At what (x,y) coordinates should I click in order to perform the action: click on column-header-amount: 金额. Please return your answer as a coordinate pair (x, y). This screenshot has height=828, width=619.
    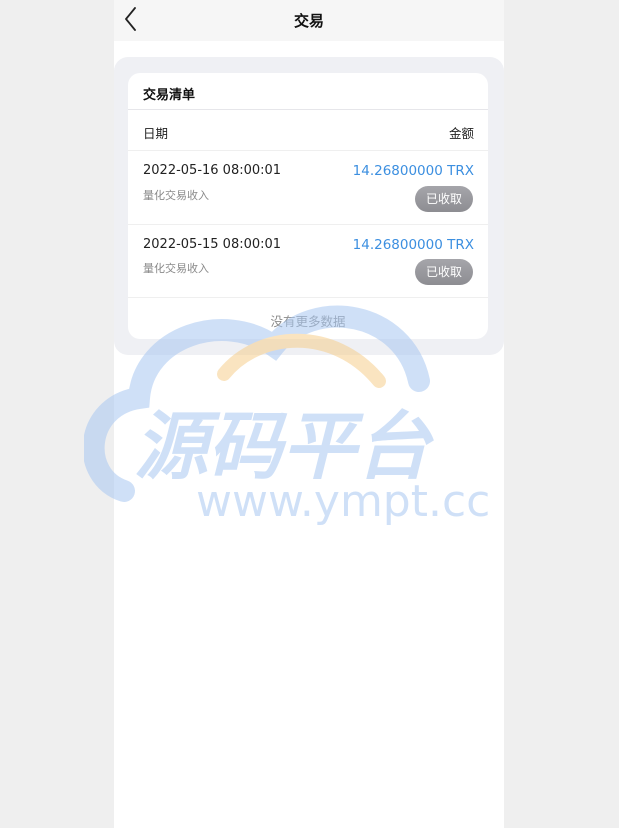
    Looking at the image, I should click on (461, 133).